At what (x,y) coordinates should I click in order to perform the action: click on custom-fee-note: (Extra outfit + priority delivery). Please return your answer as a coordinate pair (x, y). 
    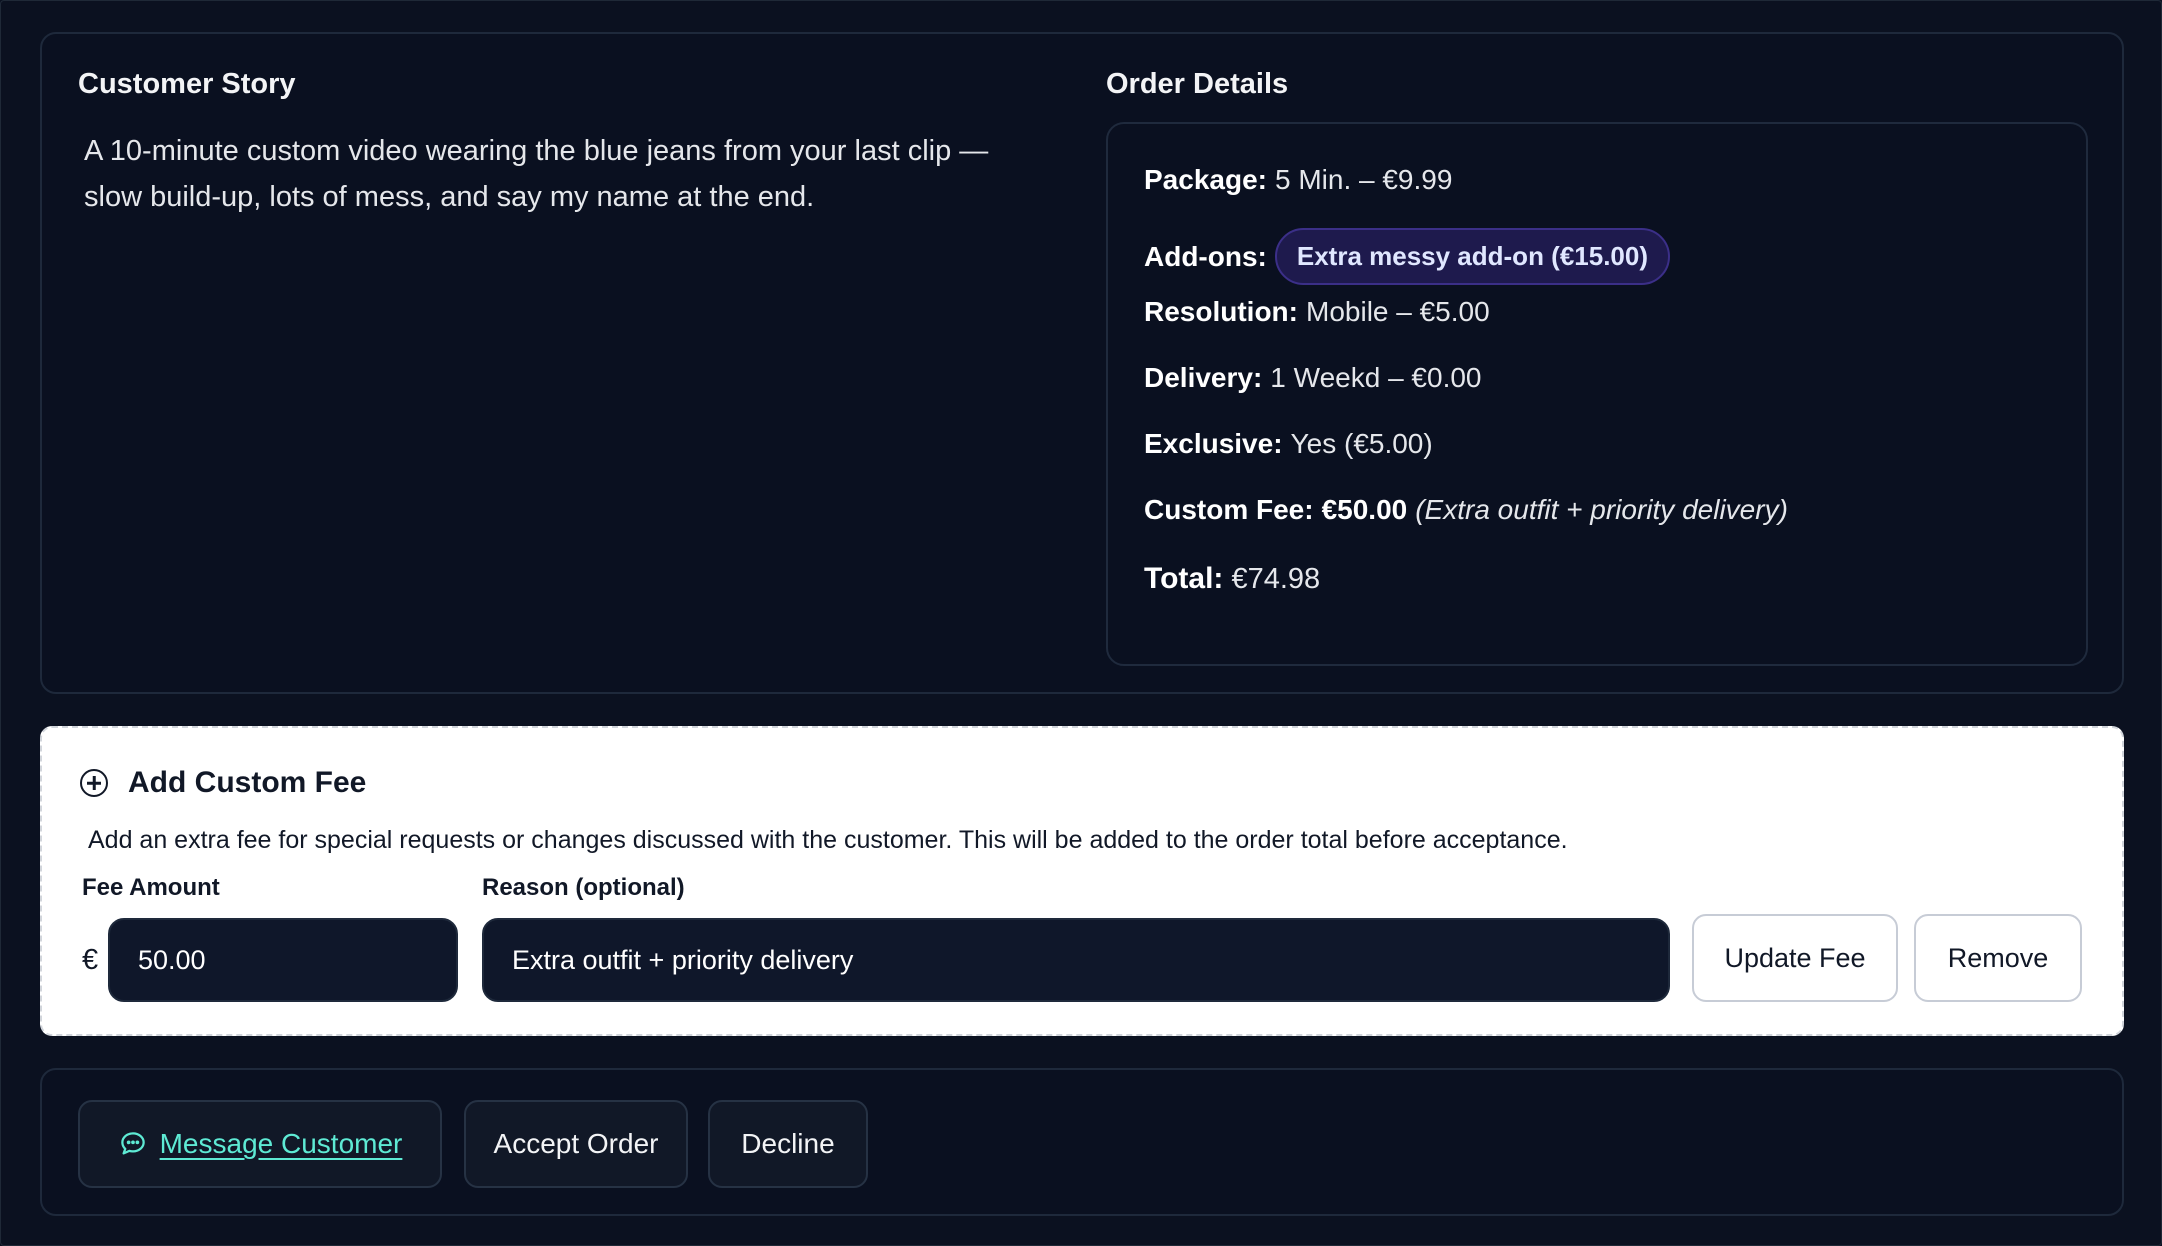
    Looking at the image, I should click on (1601, 509).